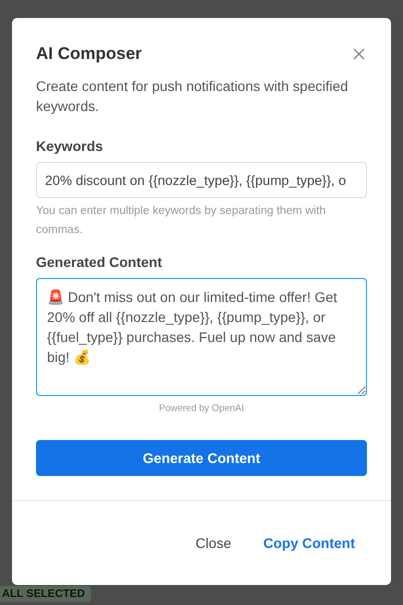  I want to click on powered-by-text: Powered by OpenAI, so click(201, 408).